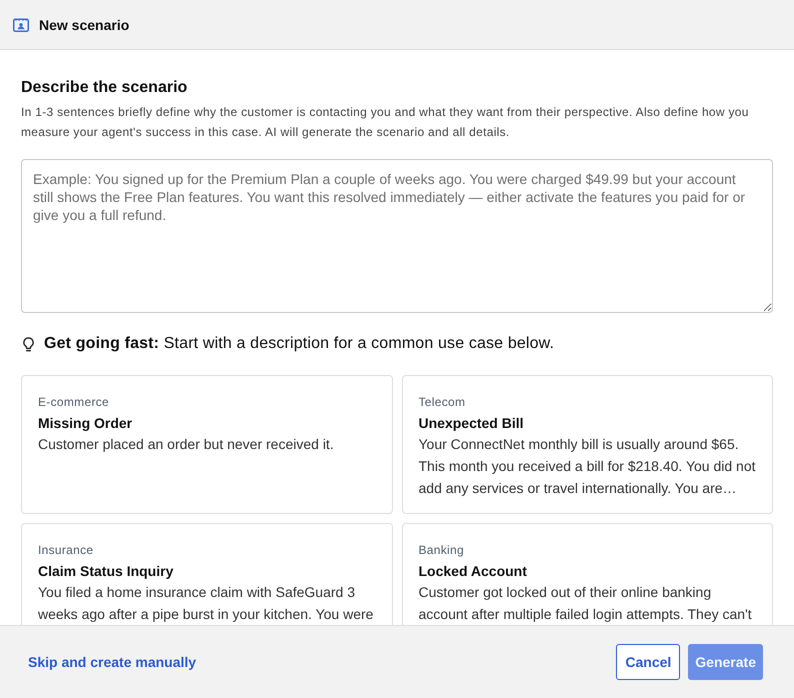 The image size is (794, 698). I want to click on skip-link: Skip and create manually, so click(112, 662).